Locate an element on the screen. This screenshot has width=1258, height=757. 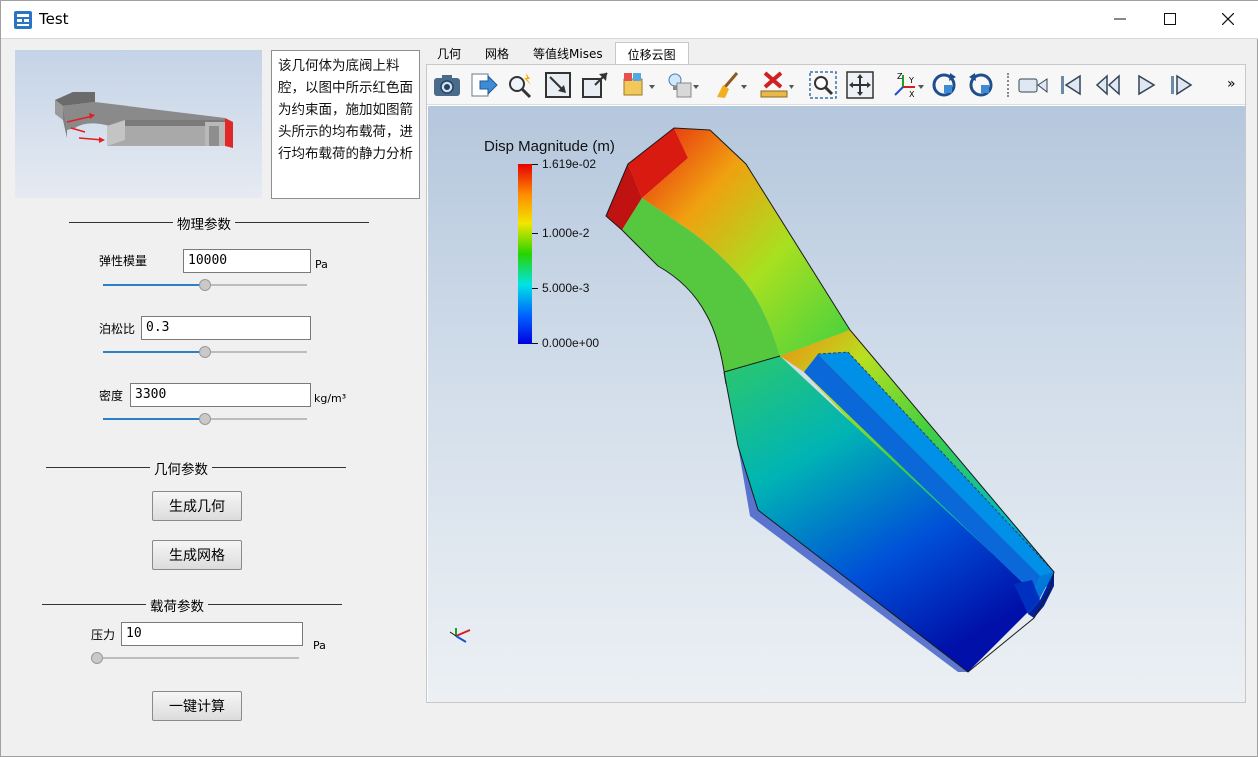
fit-view-icon is located at coordinates (595, 85).